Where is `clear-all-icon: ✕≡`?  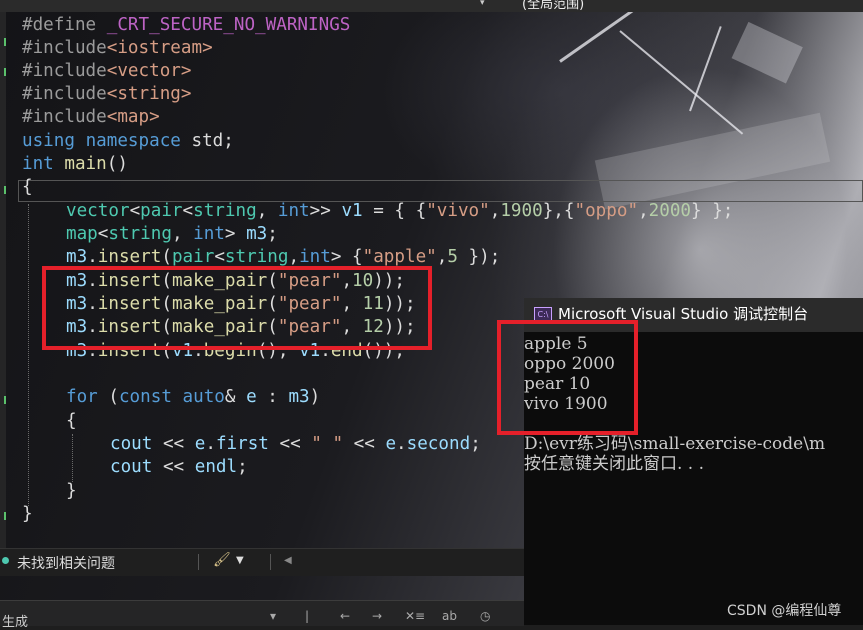 clear-all-icon: ✕≡ is located at coordinates (415, 616).